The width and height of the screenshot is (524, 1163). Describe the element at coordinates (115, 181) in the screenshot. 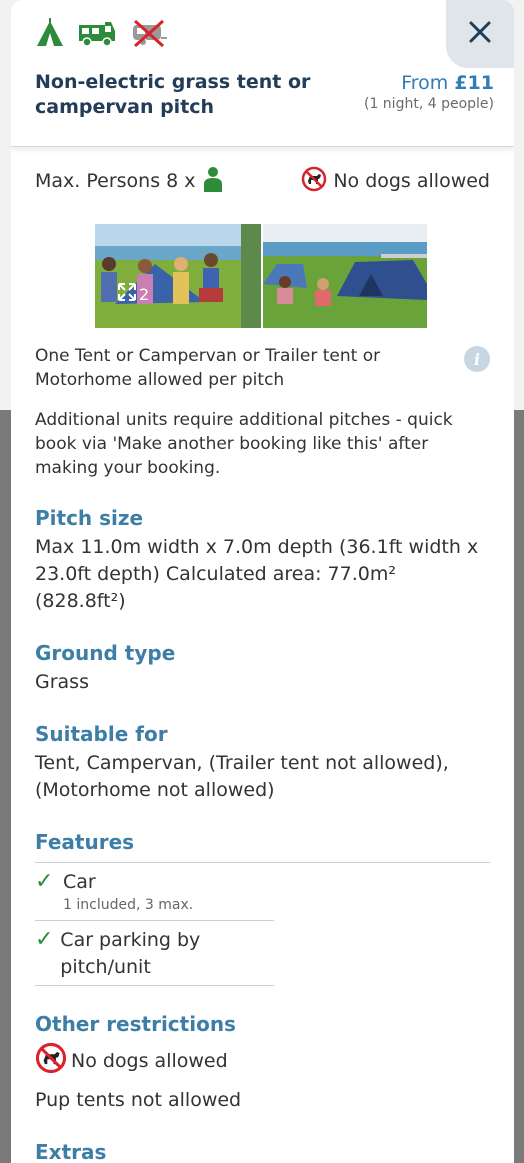

I see `max-persons-label: Max. Persons 8 x` at that location.